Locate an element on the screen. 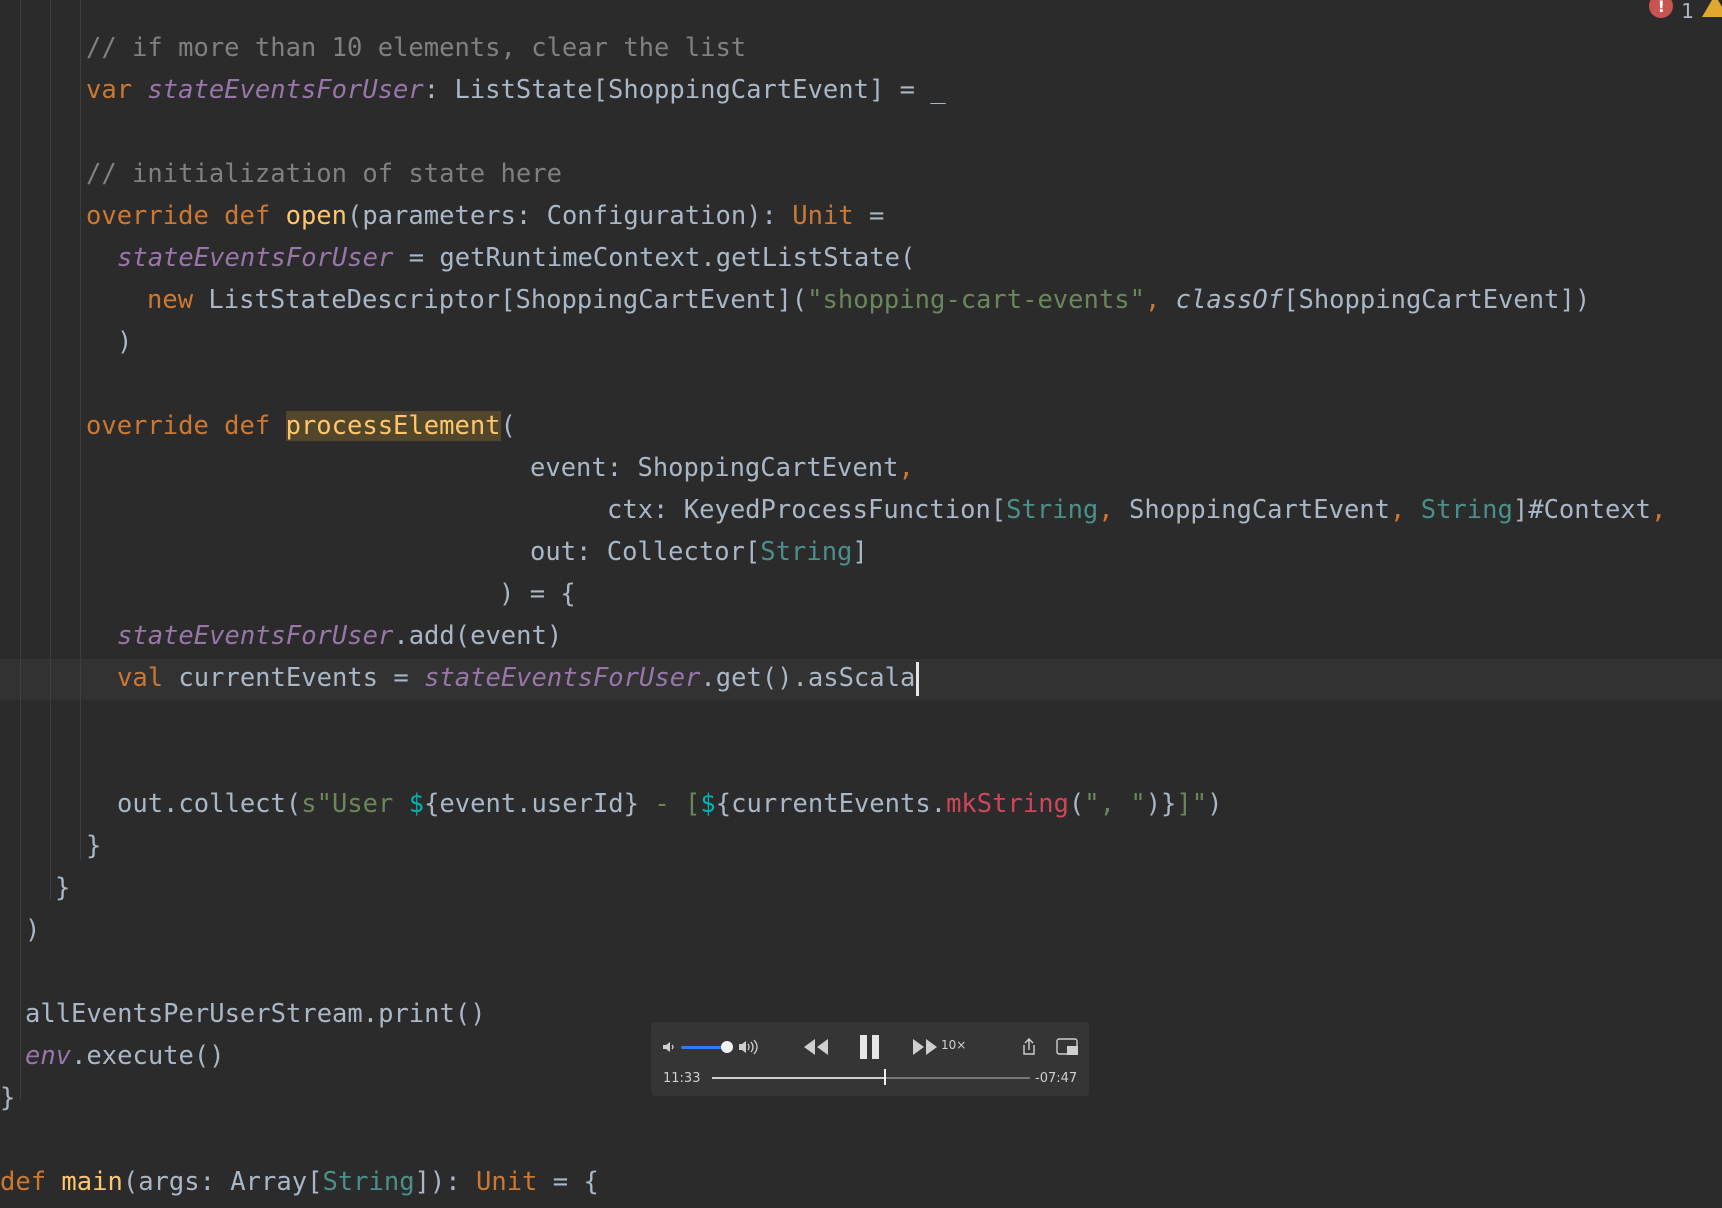 The height and width of the screenshot is (1208, 1722). code-line: ) = { is located at coordinates (537, 594).